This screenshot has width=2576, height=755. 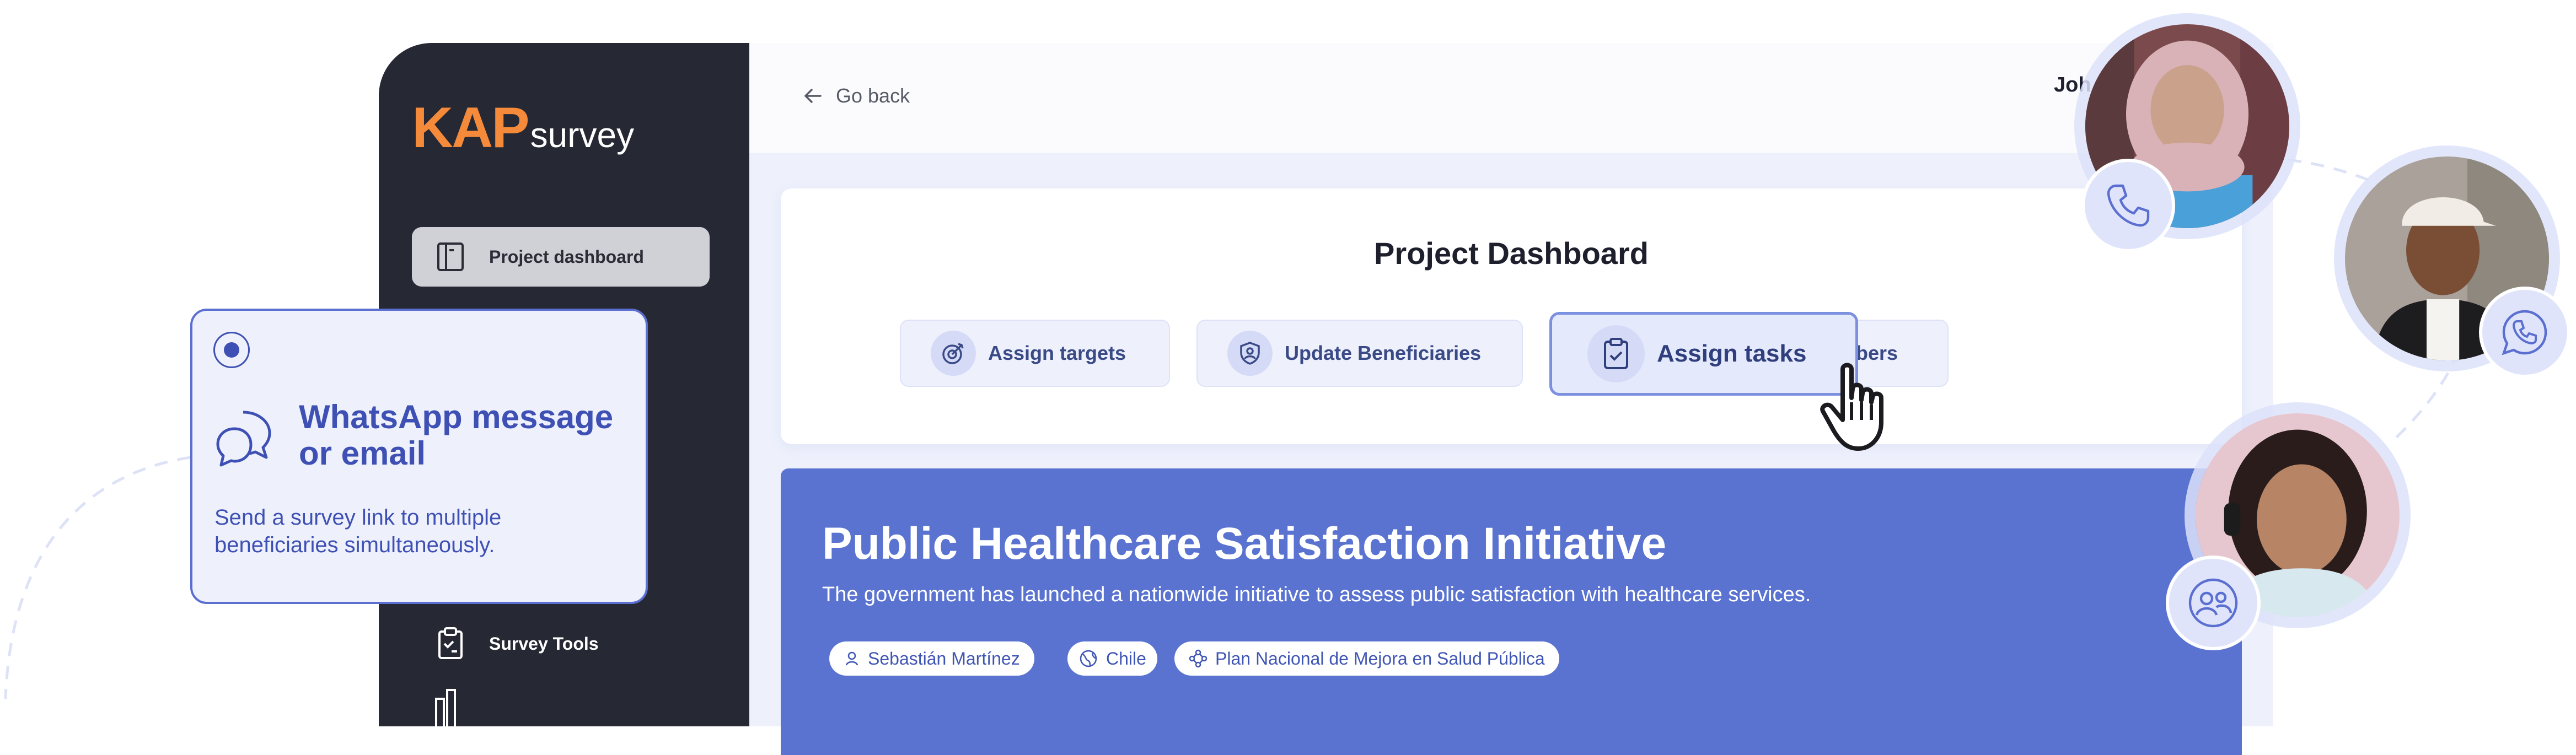 I want to click on brand-survey: survey, so click(x=583, y=135).